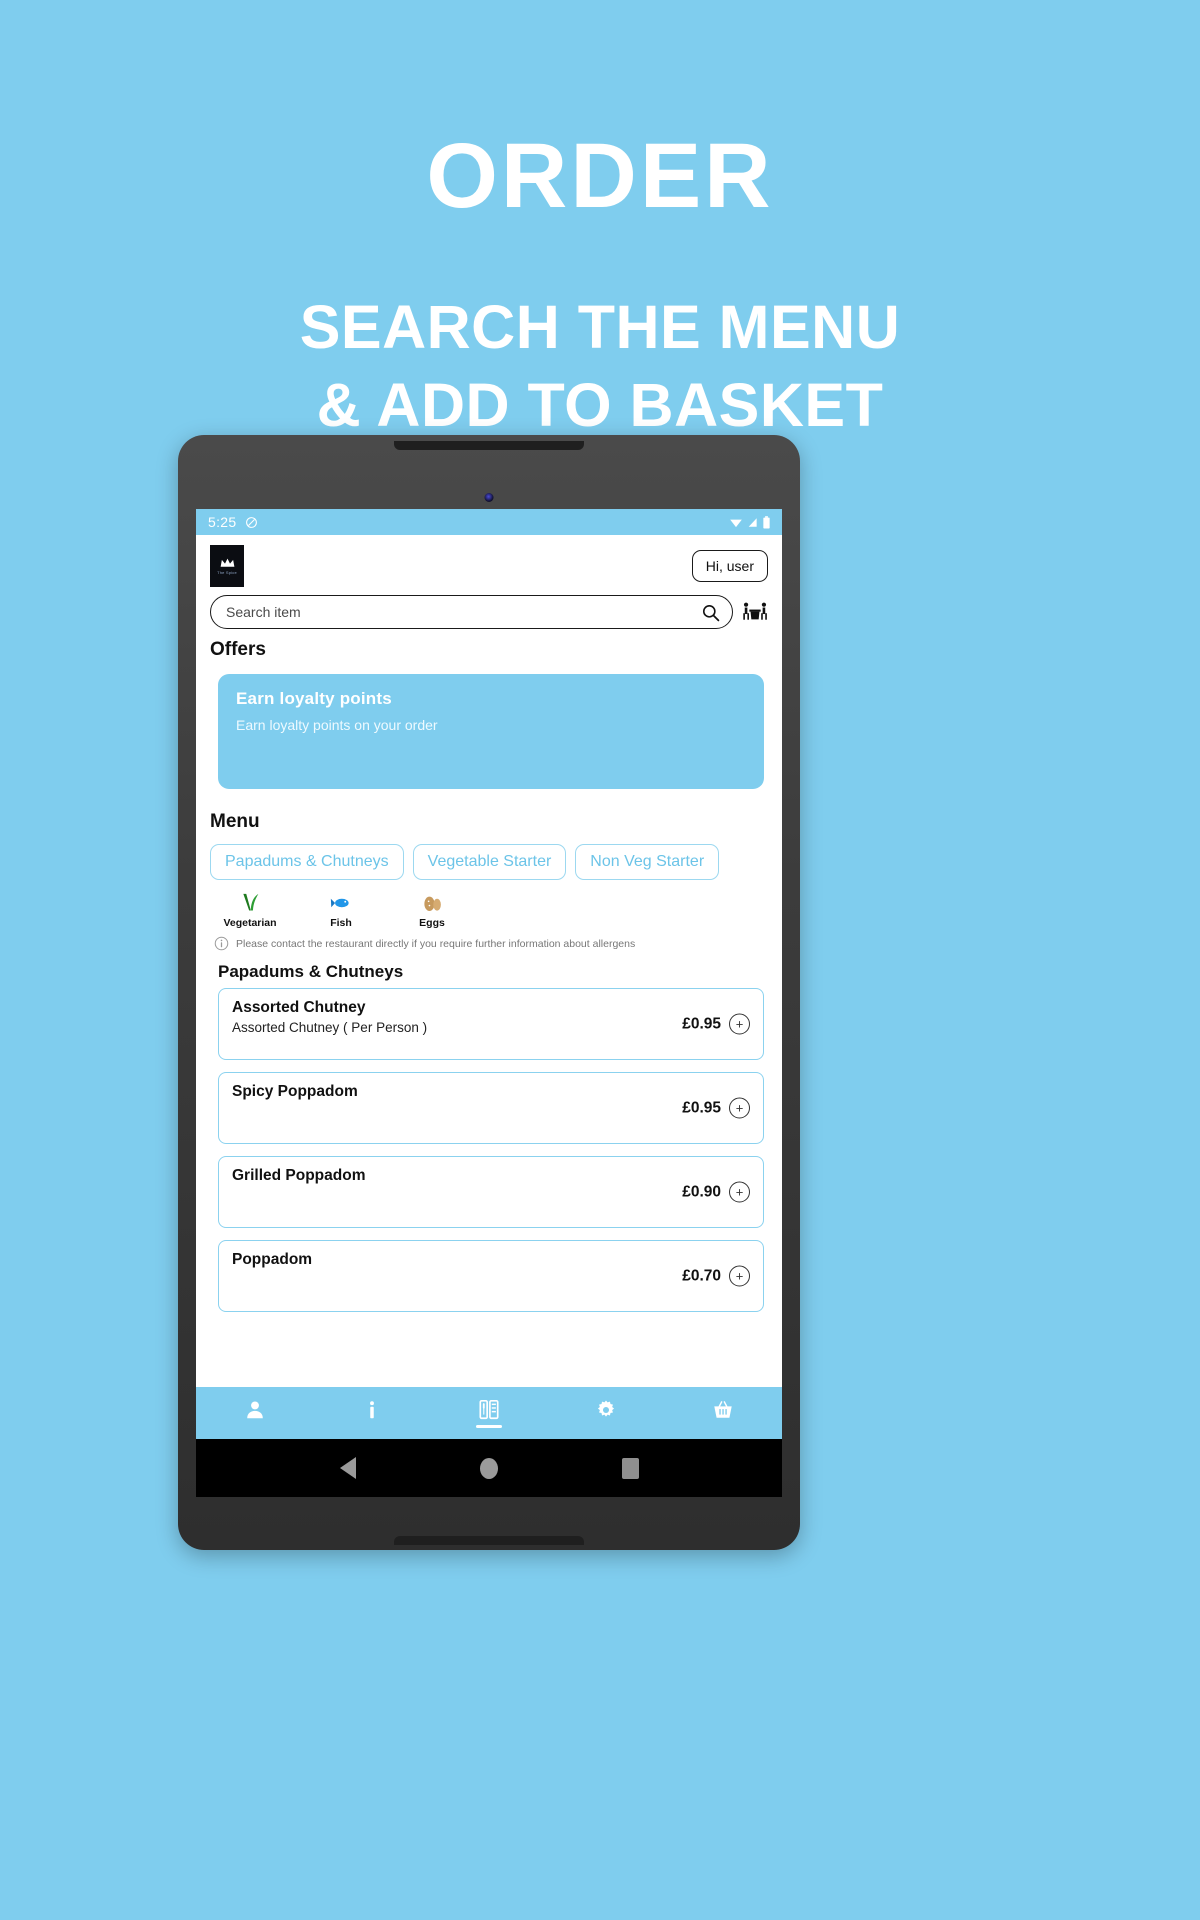 This screenshot has width=1200, height=1920. I want to click on legend-item-vegetarian: Vegetarian, so click(250, 910).